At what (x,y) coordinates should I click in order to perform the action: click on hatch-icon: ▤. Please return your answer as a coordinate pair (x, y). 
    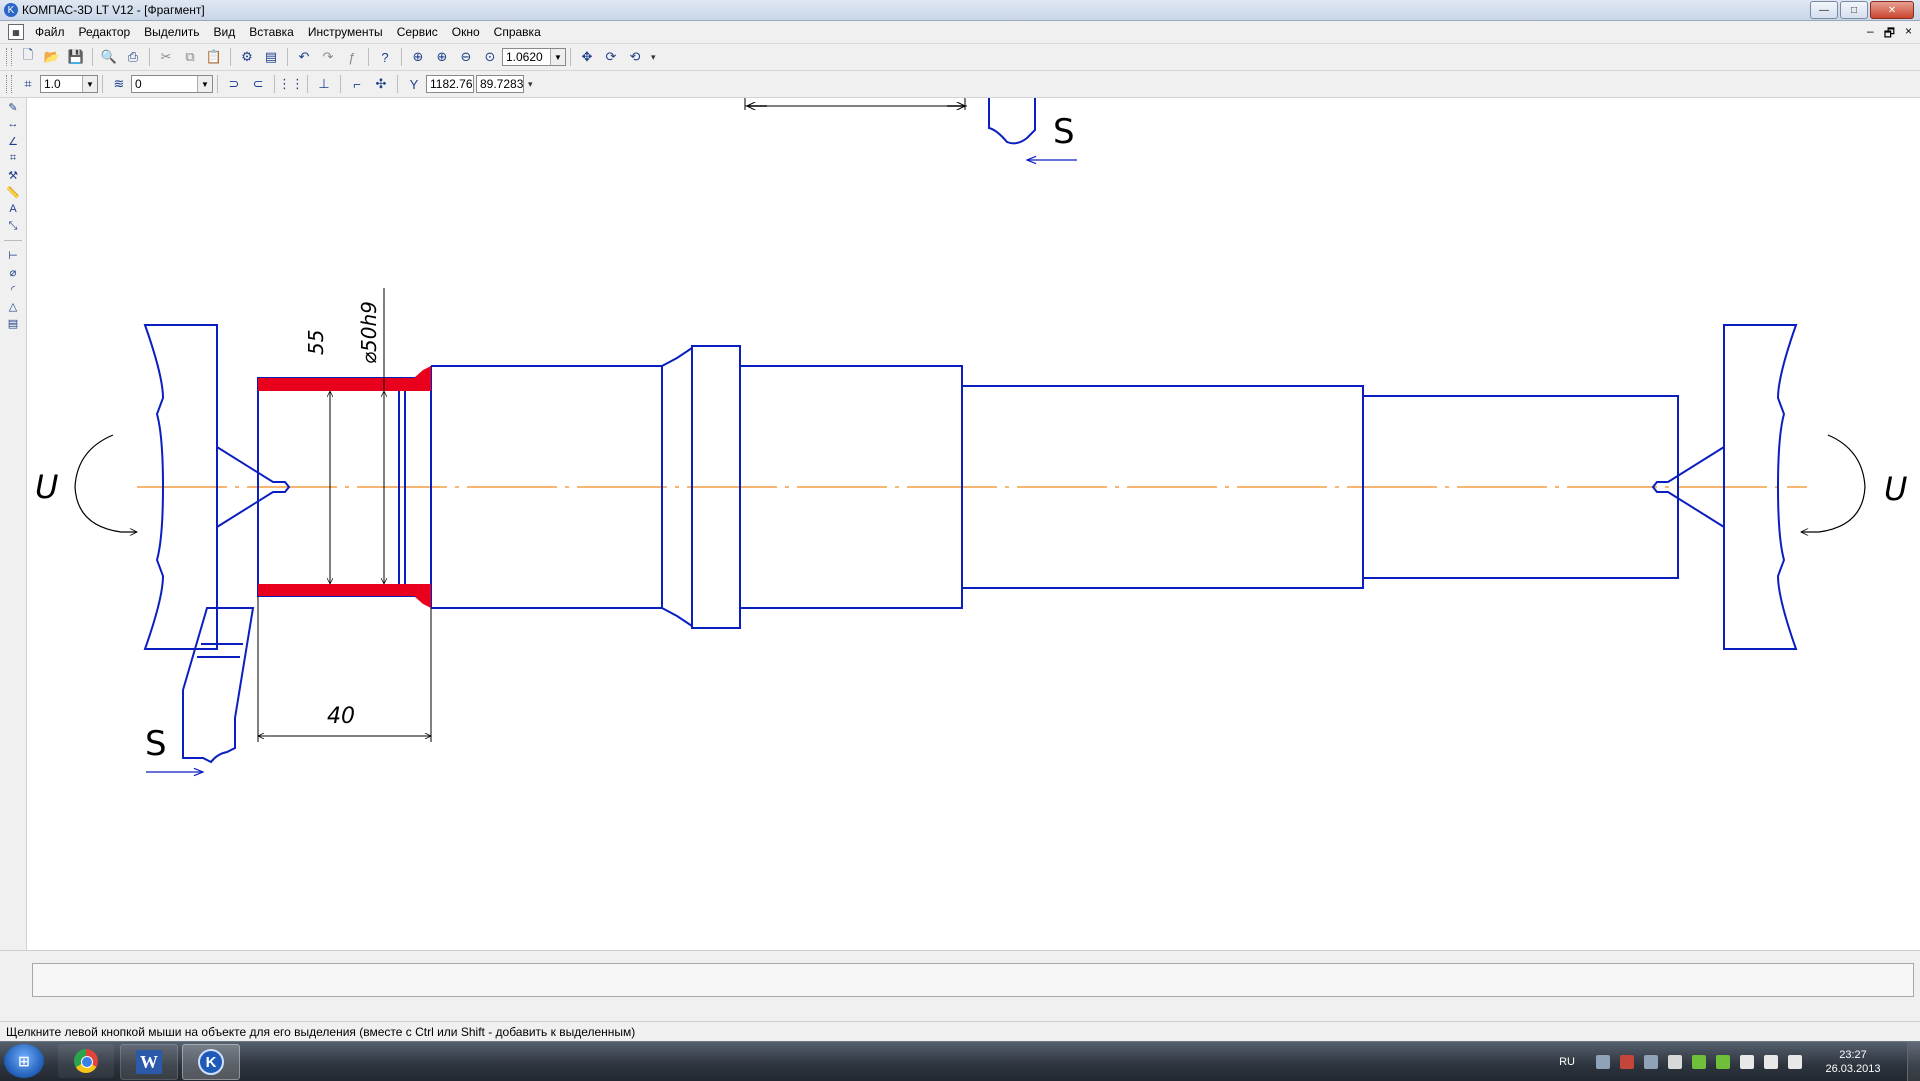
    Looking at the image, I should click on (13, 323).